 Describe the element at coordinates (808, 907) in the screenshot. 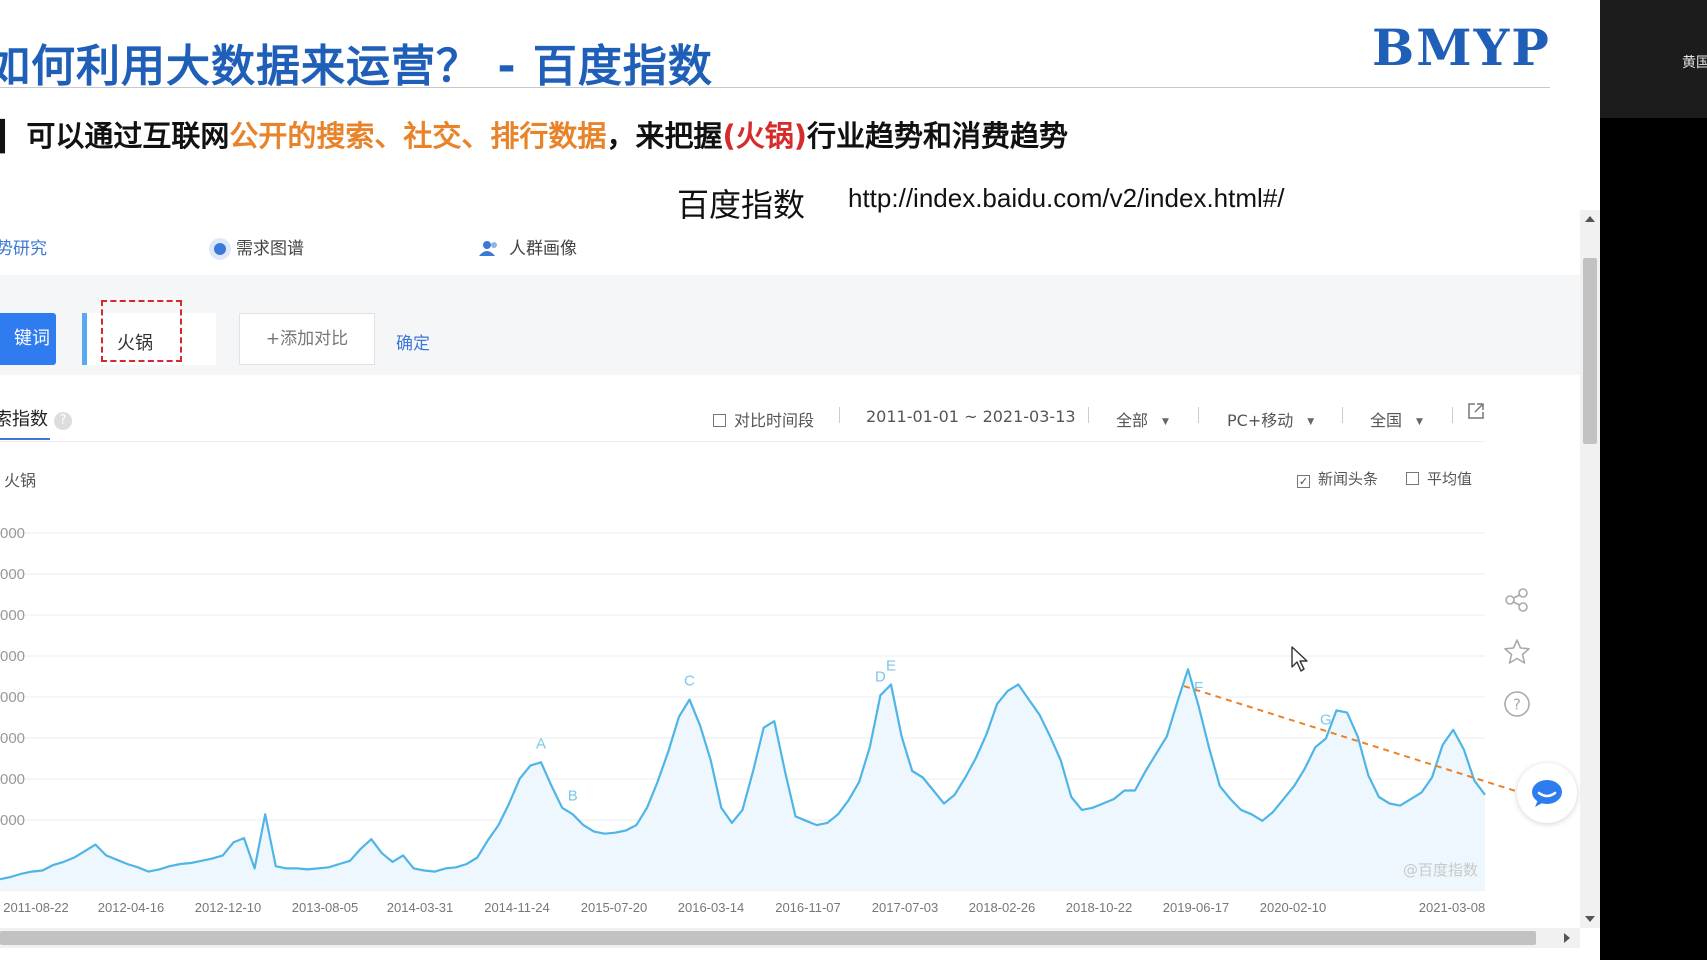

I see `x-tick-label: 2016-11-07` at that location.